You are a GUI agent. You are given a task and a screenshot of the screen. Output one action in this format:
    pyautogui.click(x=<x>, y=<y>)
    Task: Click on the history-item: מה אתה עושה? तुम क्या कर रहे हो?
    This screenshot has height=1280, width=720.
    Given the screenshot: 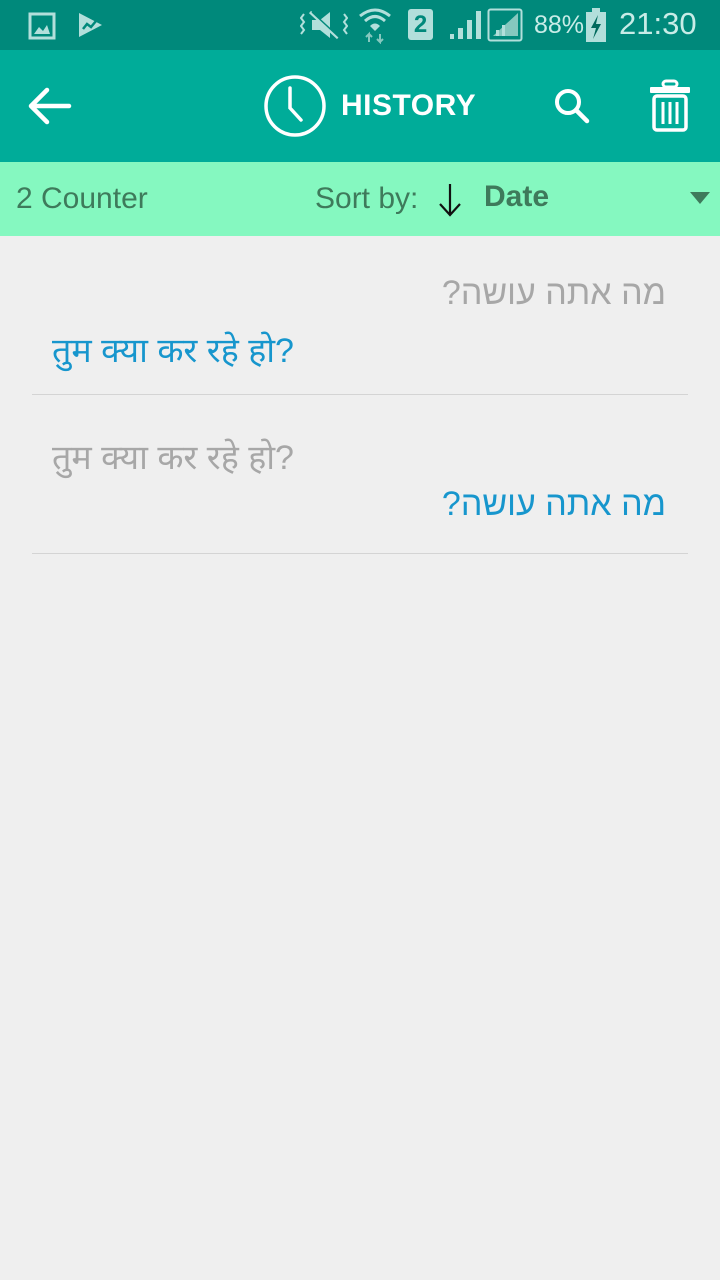 What is the action you would take?
    pyautogui.click(x=360, y=315)
    